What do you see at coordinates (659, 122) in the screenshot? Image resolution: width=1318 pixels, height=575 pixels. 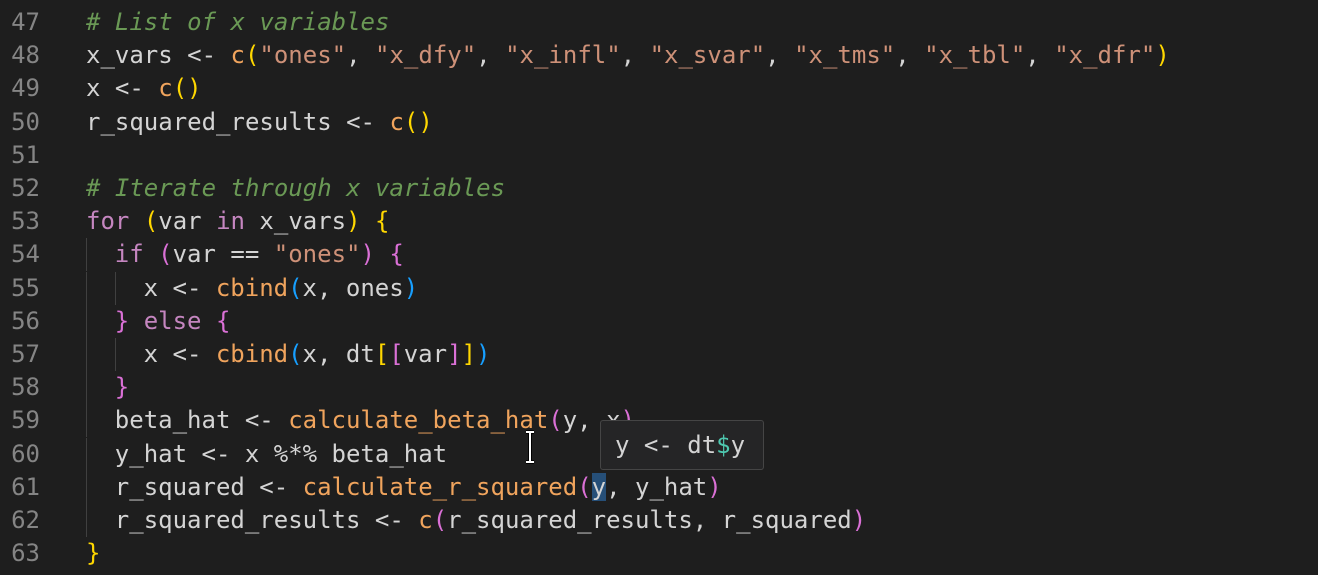 I see `code-line: 50 r_squared_results <- c()` at bounding box center [659, 122].